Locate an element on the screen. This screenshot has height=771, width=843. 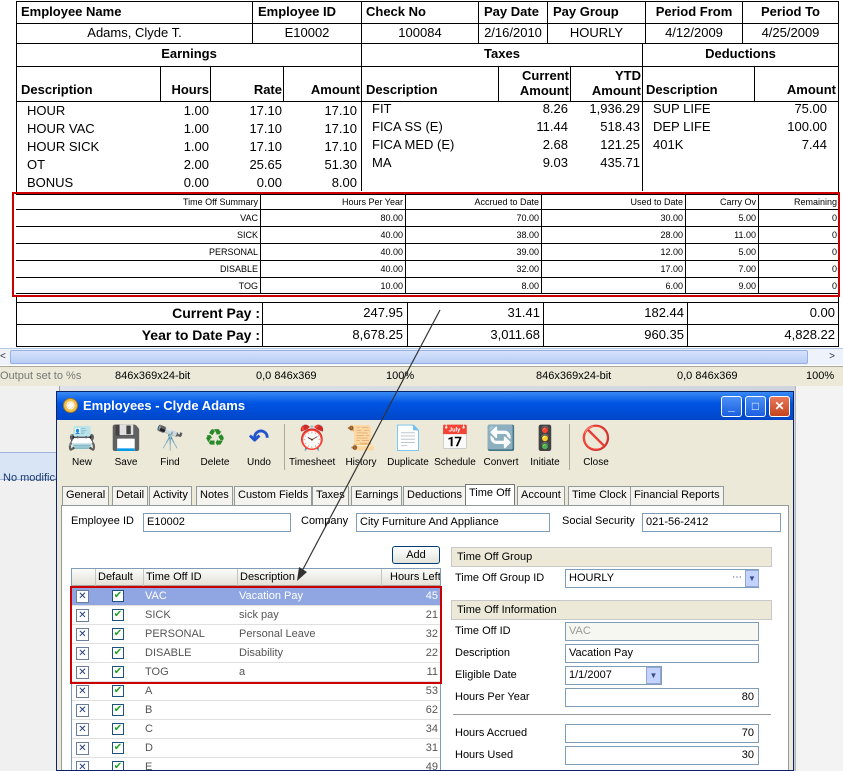
row-hours: 34 is located at coordinates (431, 729).